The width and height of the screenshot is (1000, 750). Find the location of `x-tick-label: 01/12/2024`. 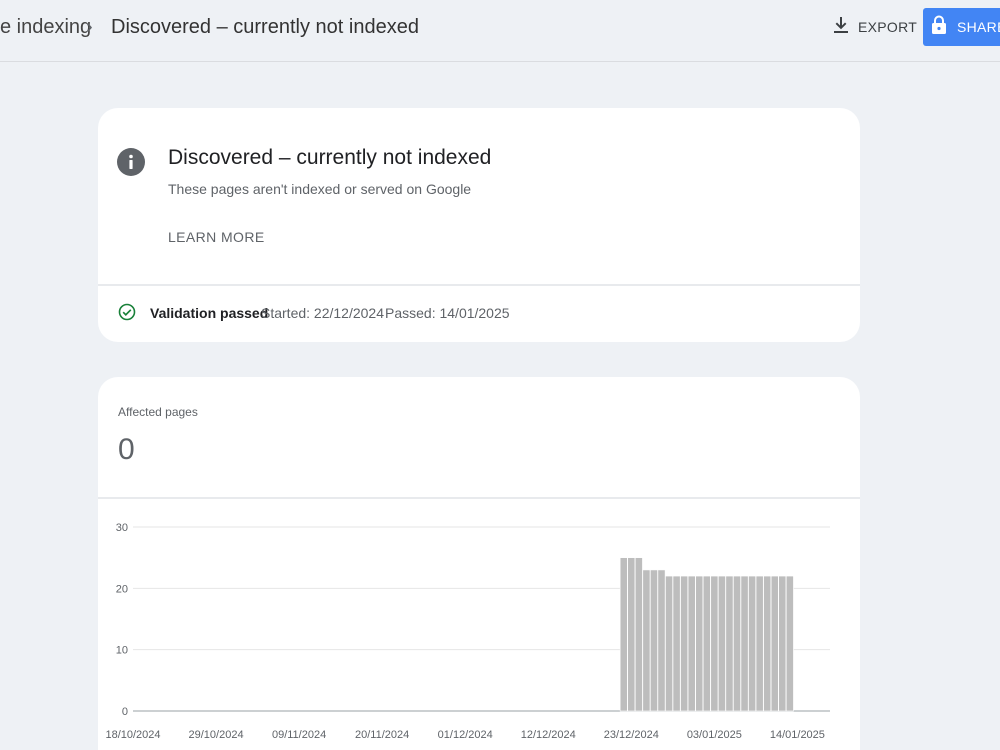

x-tick-label: 01/12/2024 is located at coordinates (465, 735).